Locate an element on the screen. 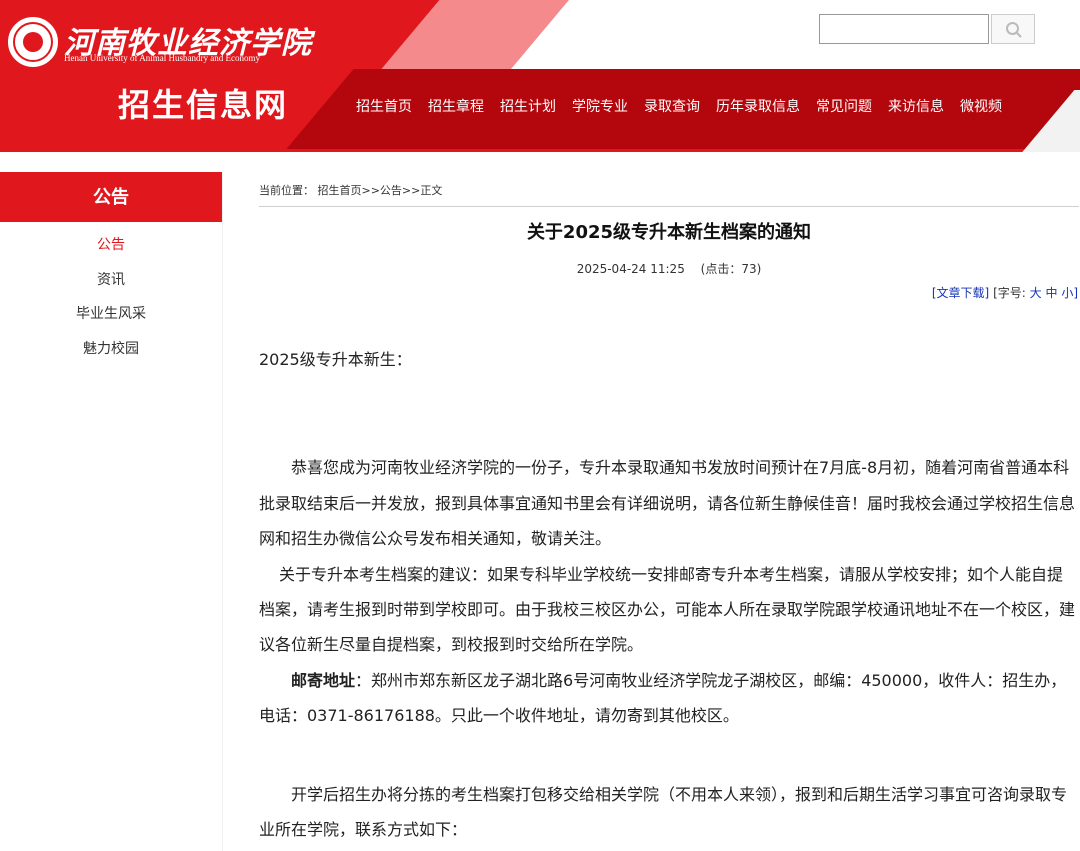 The image size is (1080, 851). font-size-medium-link: 中 is located at coordinates (1051, 293).